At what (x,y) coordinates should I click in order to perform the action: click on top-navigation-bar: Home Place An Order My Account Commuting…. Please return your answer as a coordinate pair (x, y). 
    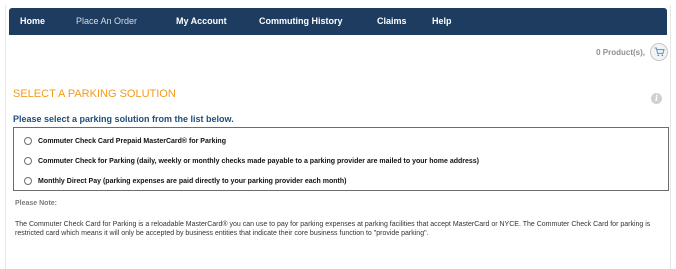
    Looking at the image, I should click on (338, 21).